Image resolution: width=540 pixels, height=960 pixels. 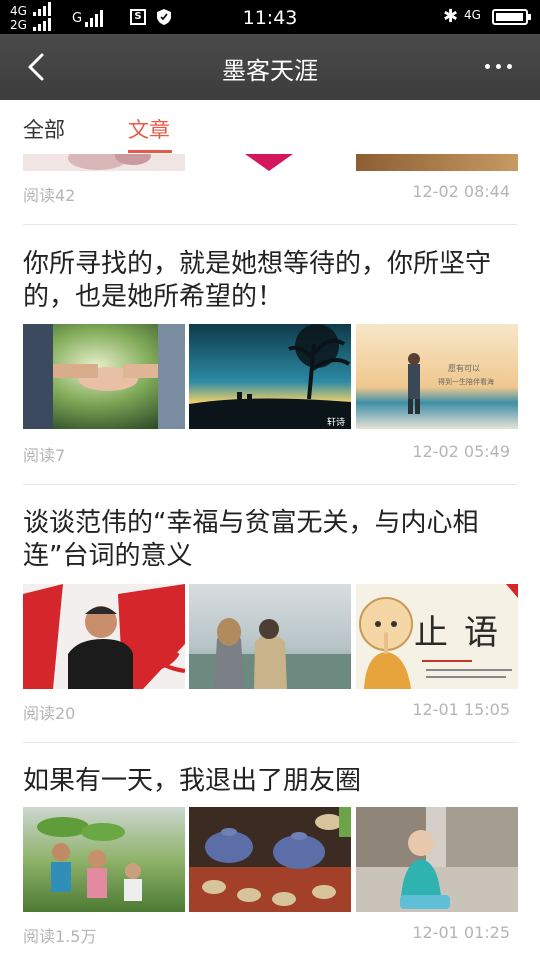 What do you see at coordinates (511, 17) in the screenshot?
I see `battery-icon` at bounding box center [511, 17].